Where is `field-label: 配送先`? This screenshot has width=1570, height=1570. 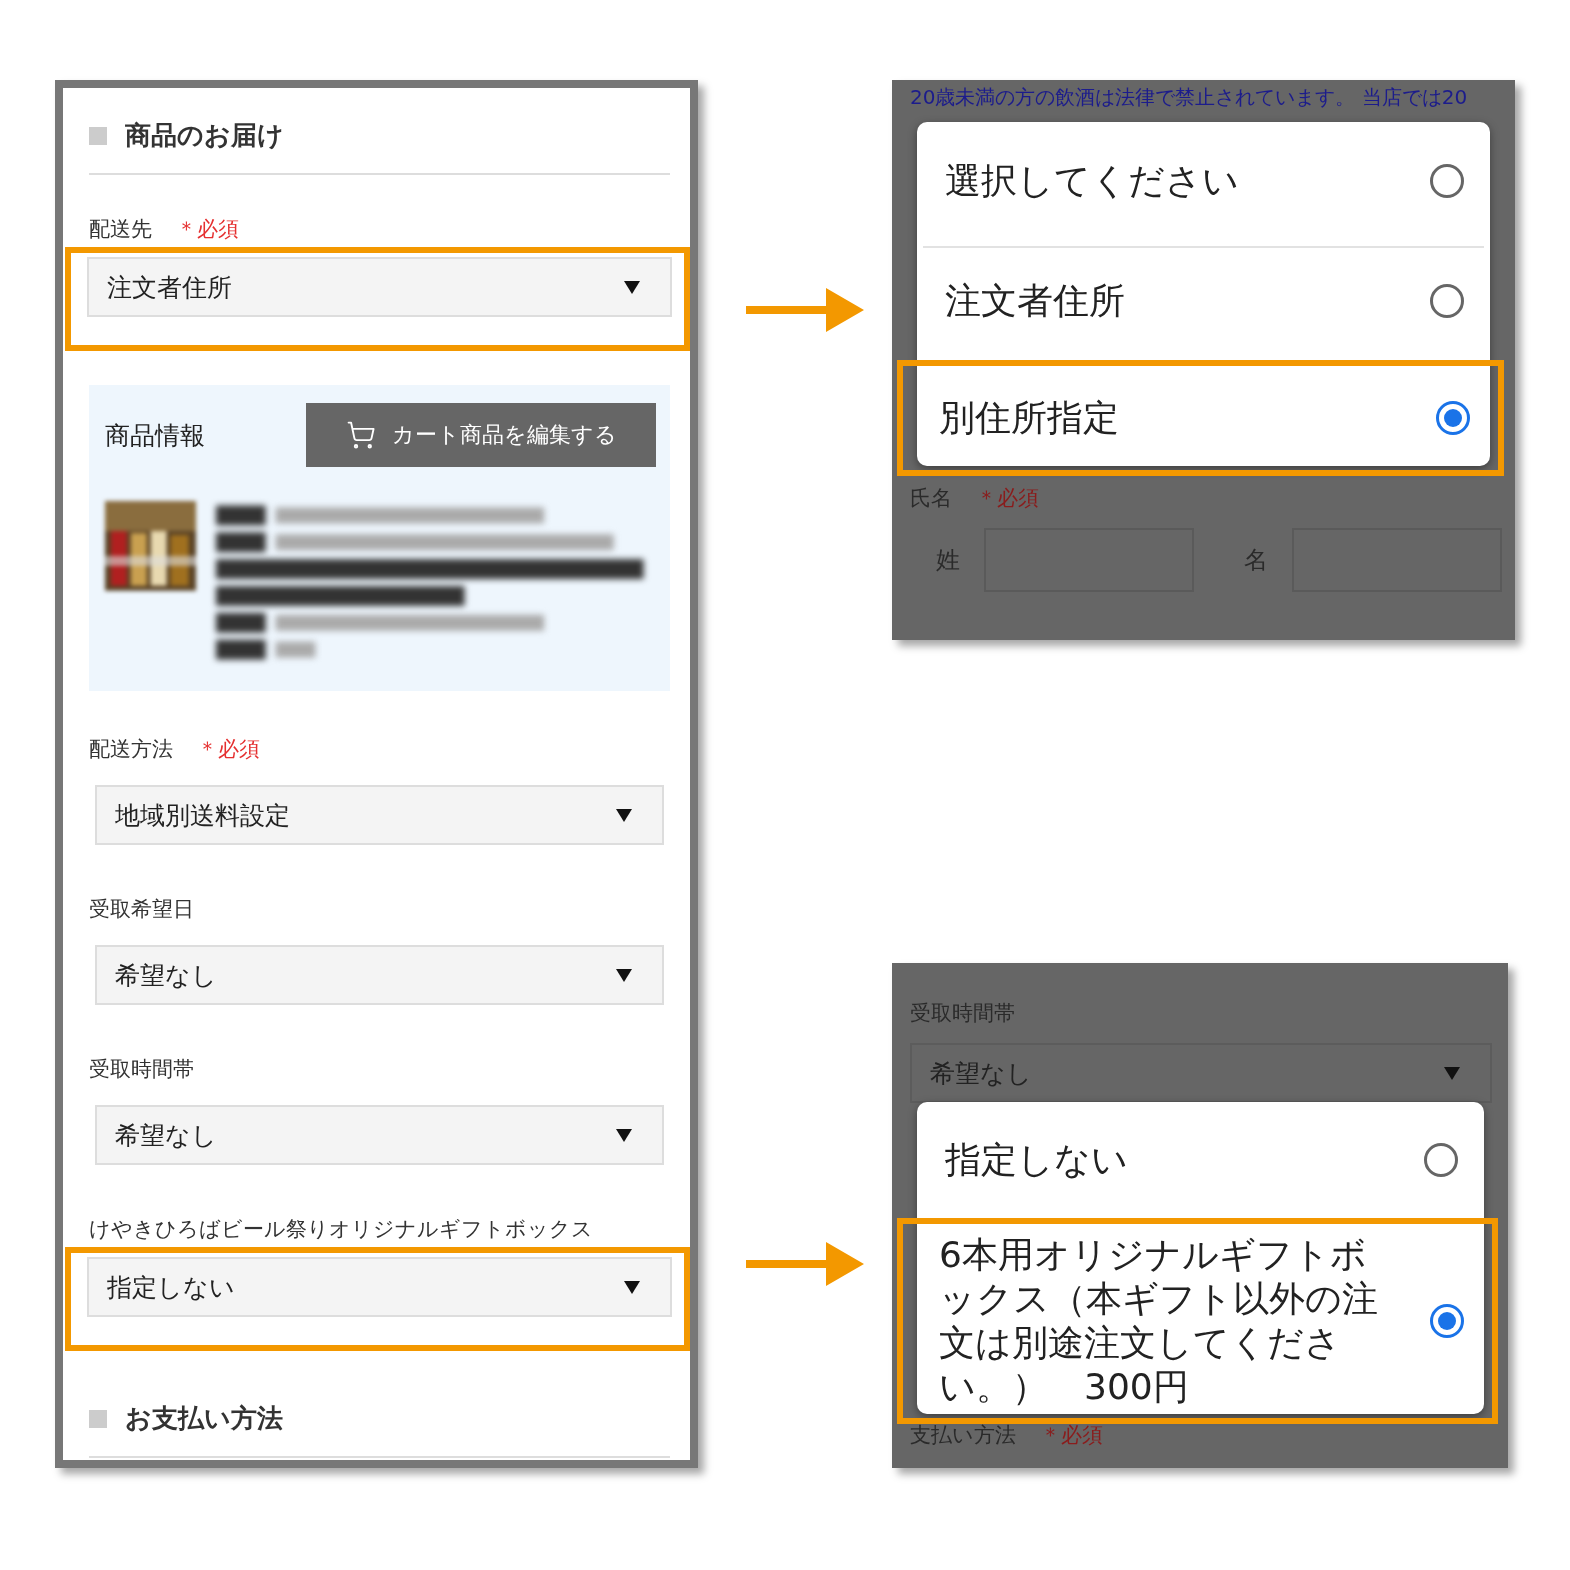
field-label: 配送先 is located at coordinates (120, 229).